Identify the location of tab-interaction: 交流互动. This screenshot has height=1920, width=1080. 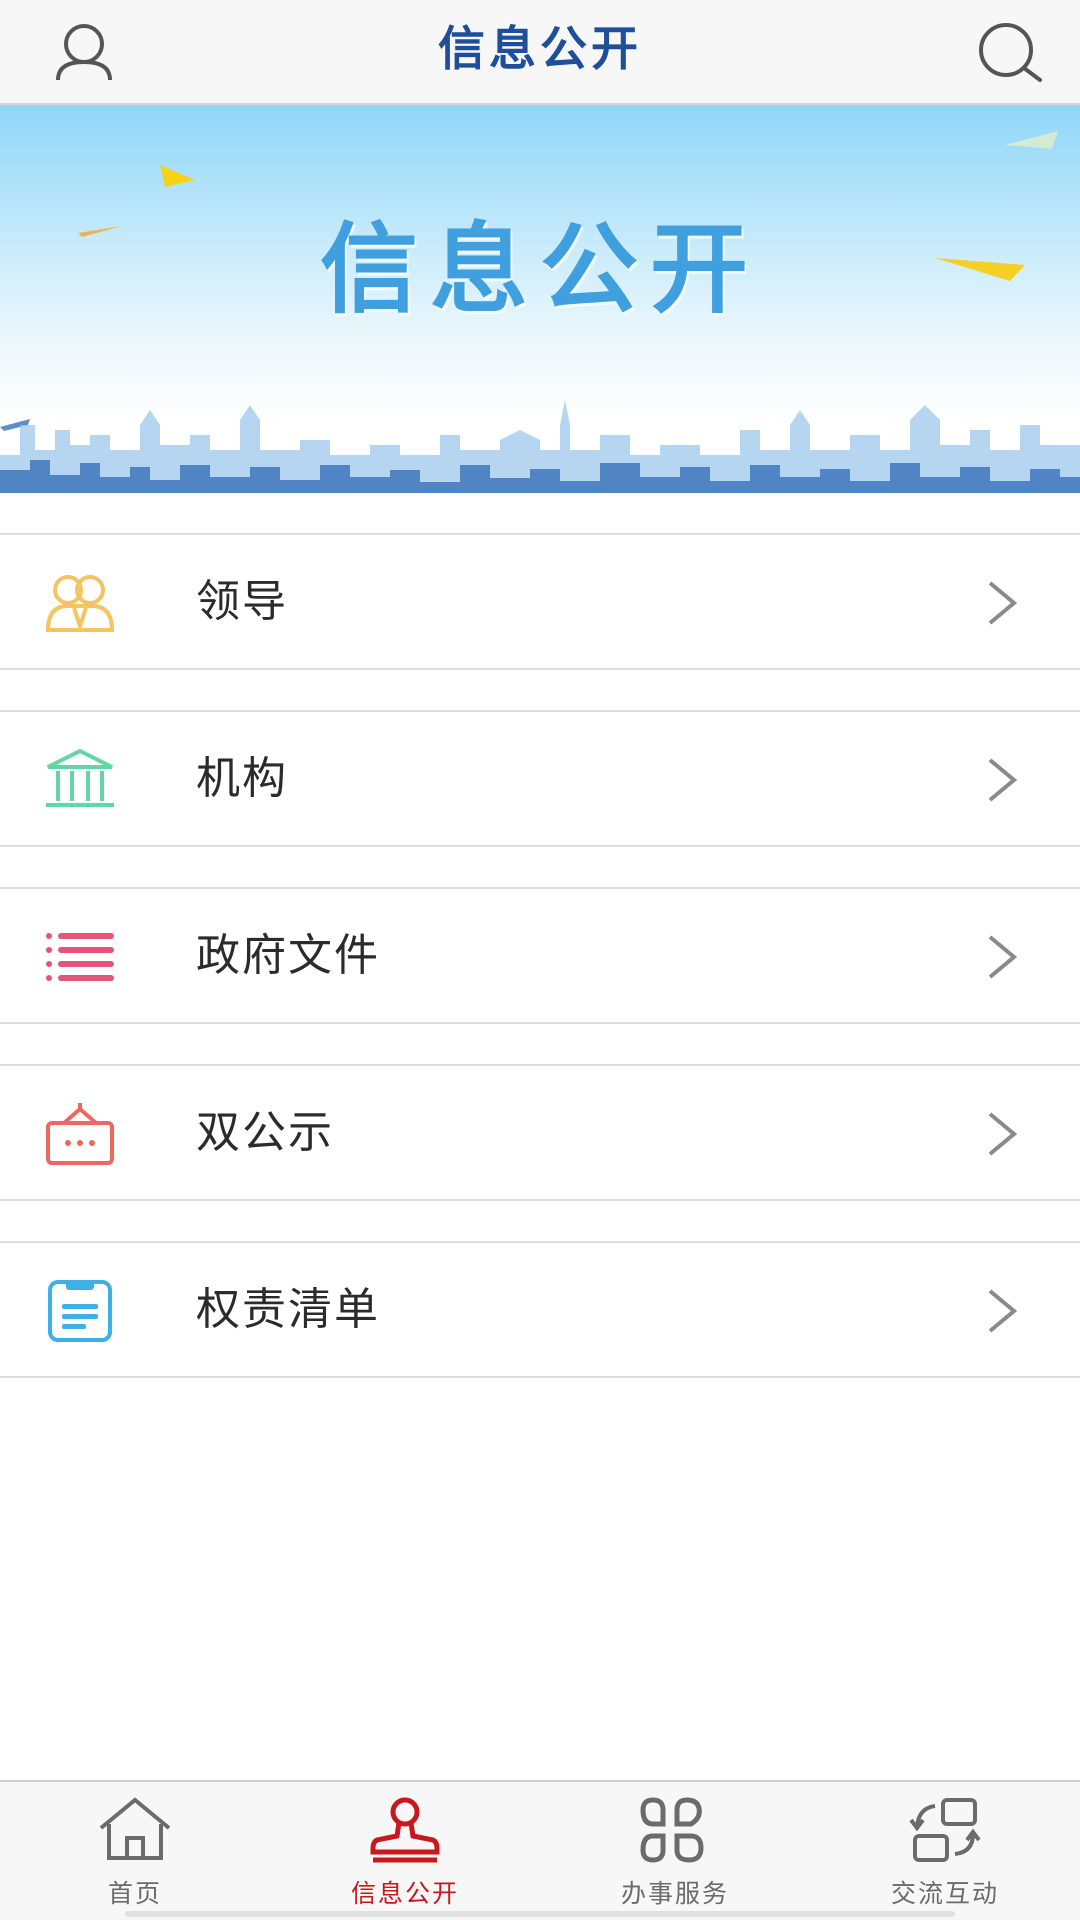
(945, 1851).